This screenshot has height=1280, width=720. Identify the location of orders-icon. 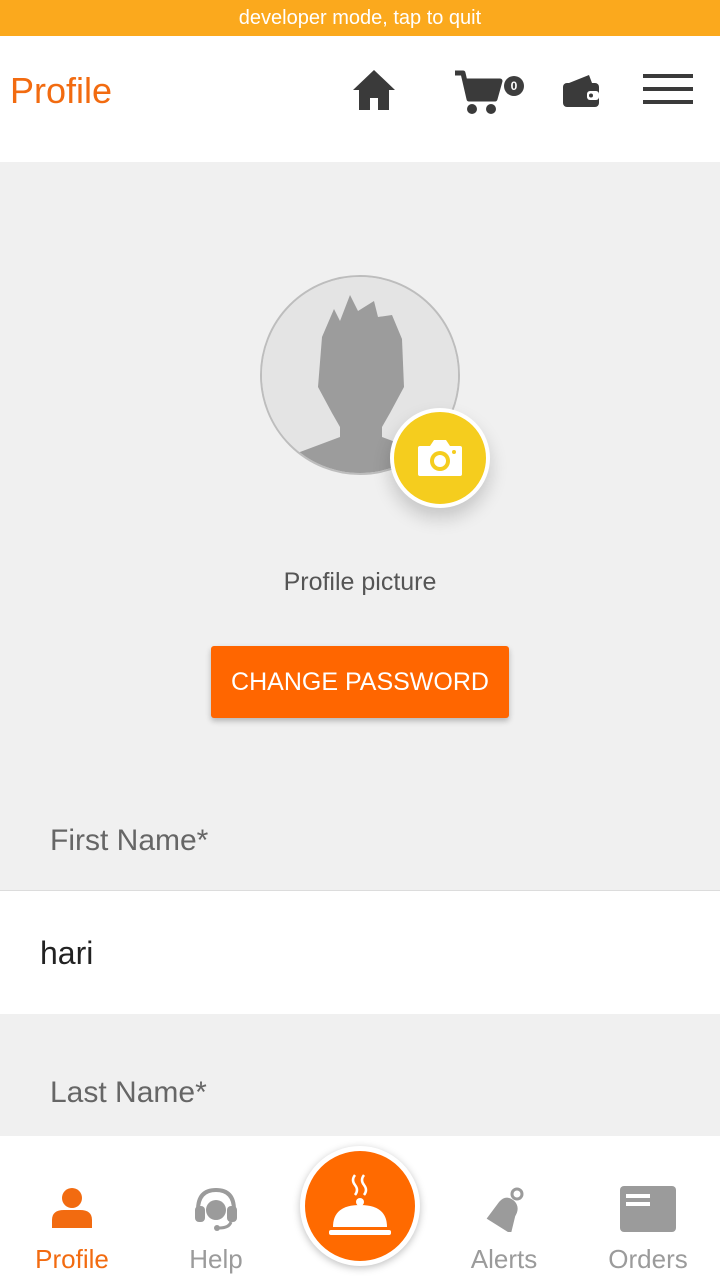
(648, 1209).